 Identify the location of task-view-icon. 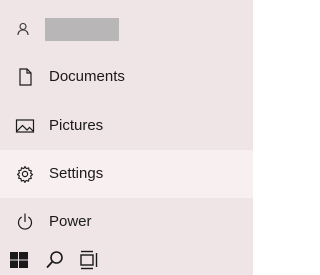
(89, 260).